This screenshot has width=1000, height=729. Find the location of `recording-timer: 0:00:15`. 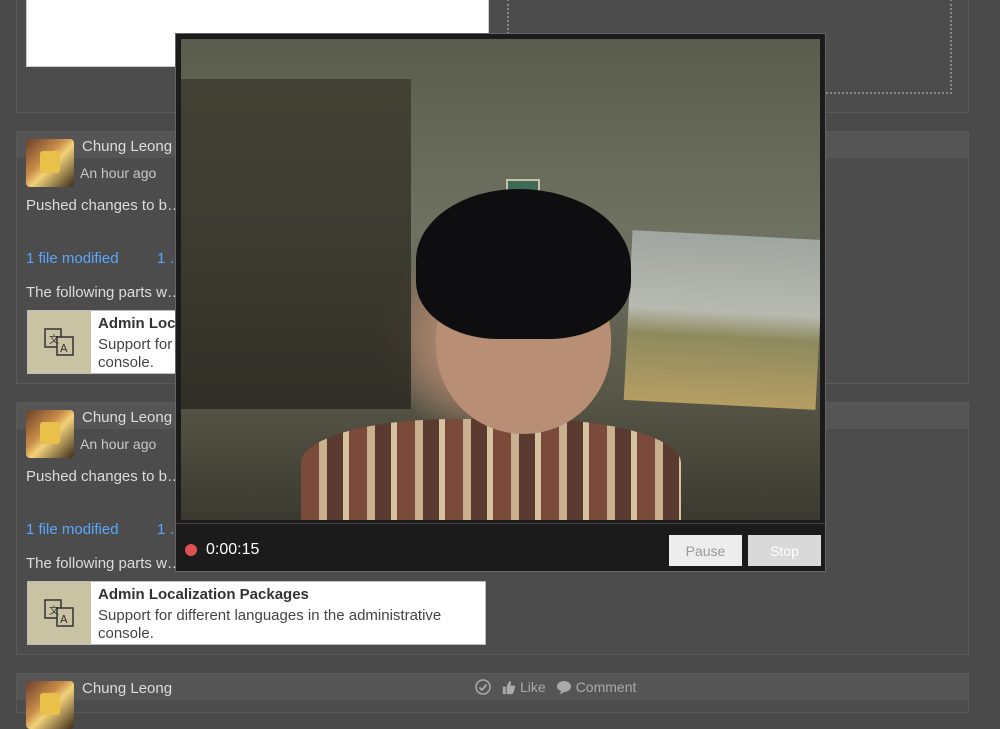

recording-timer: 0:00:15 is located at coordinates (233, 549).